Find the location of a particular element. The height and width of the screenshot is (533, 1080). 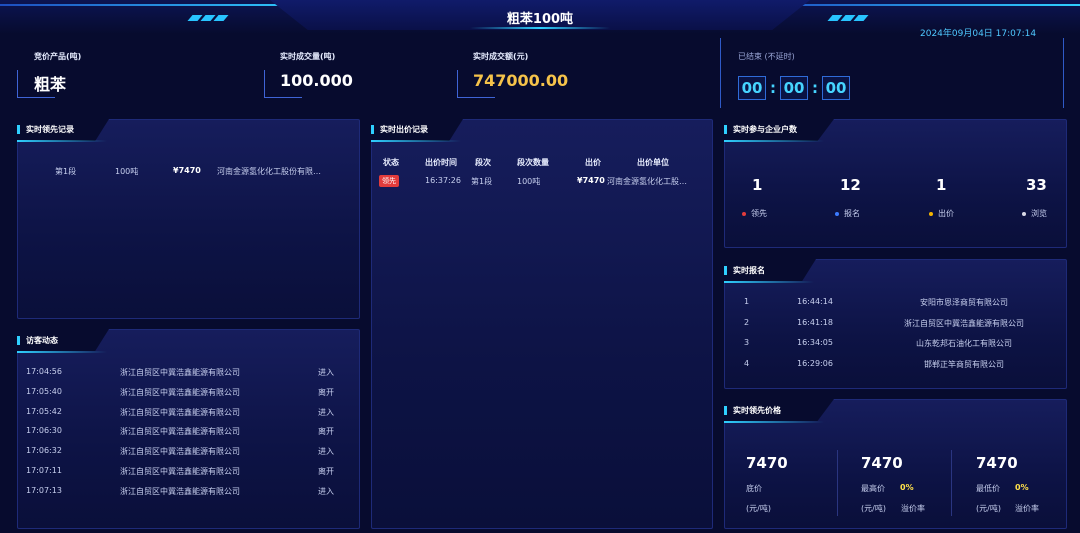

participant-label: 报名 is located at coordinates (847, 213).